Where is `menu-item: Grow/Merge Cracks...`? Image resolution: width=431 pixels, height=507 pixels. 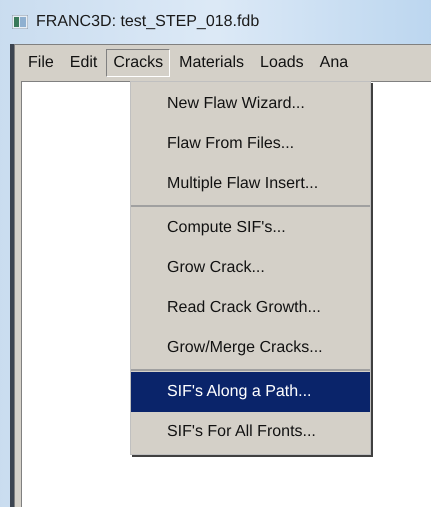 menu-item: Grow/Merge Cracks... is located at coordinates (250, 348).